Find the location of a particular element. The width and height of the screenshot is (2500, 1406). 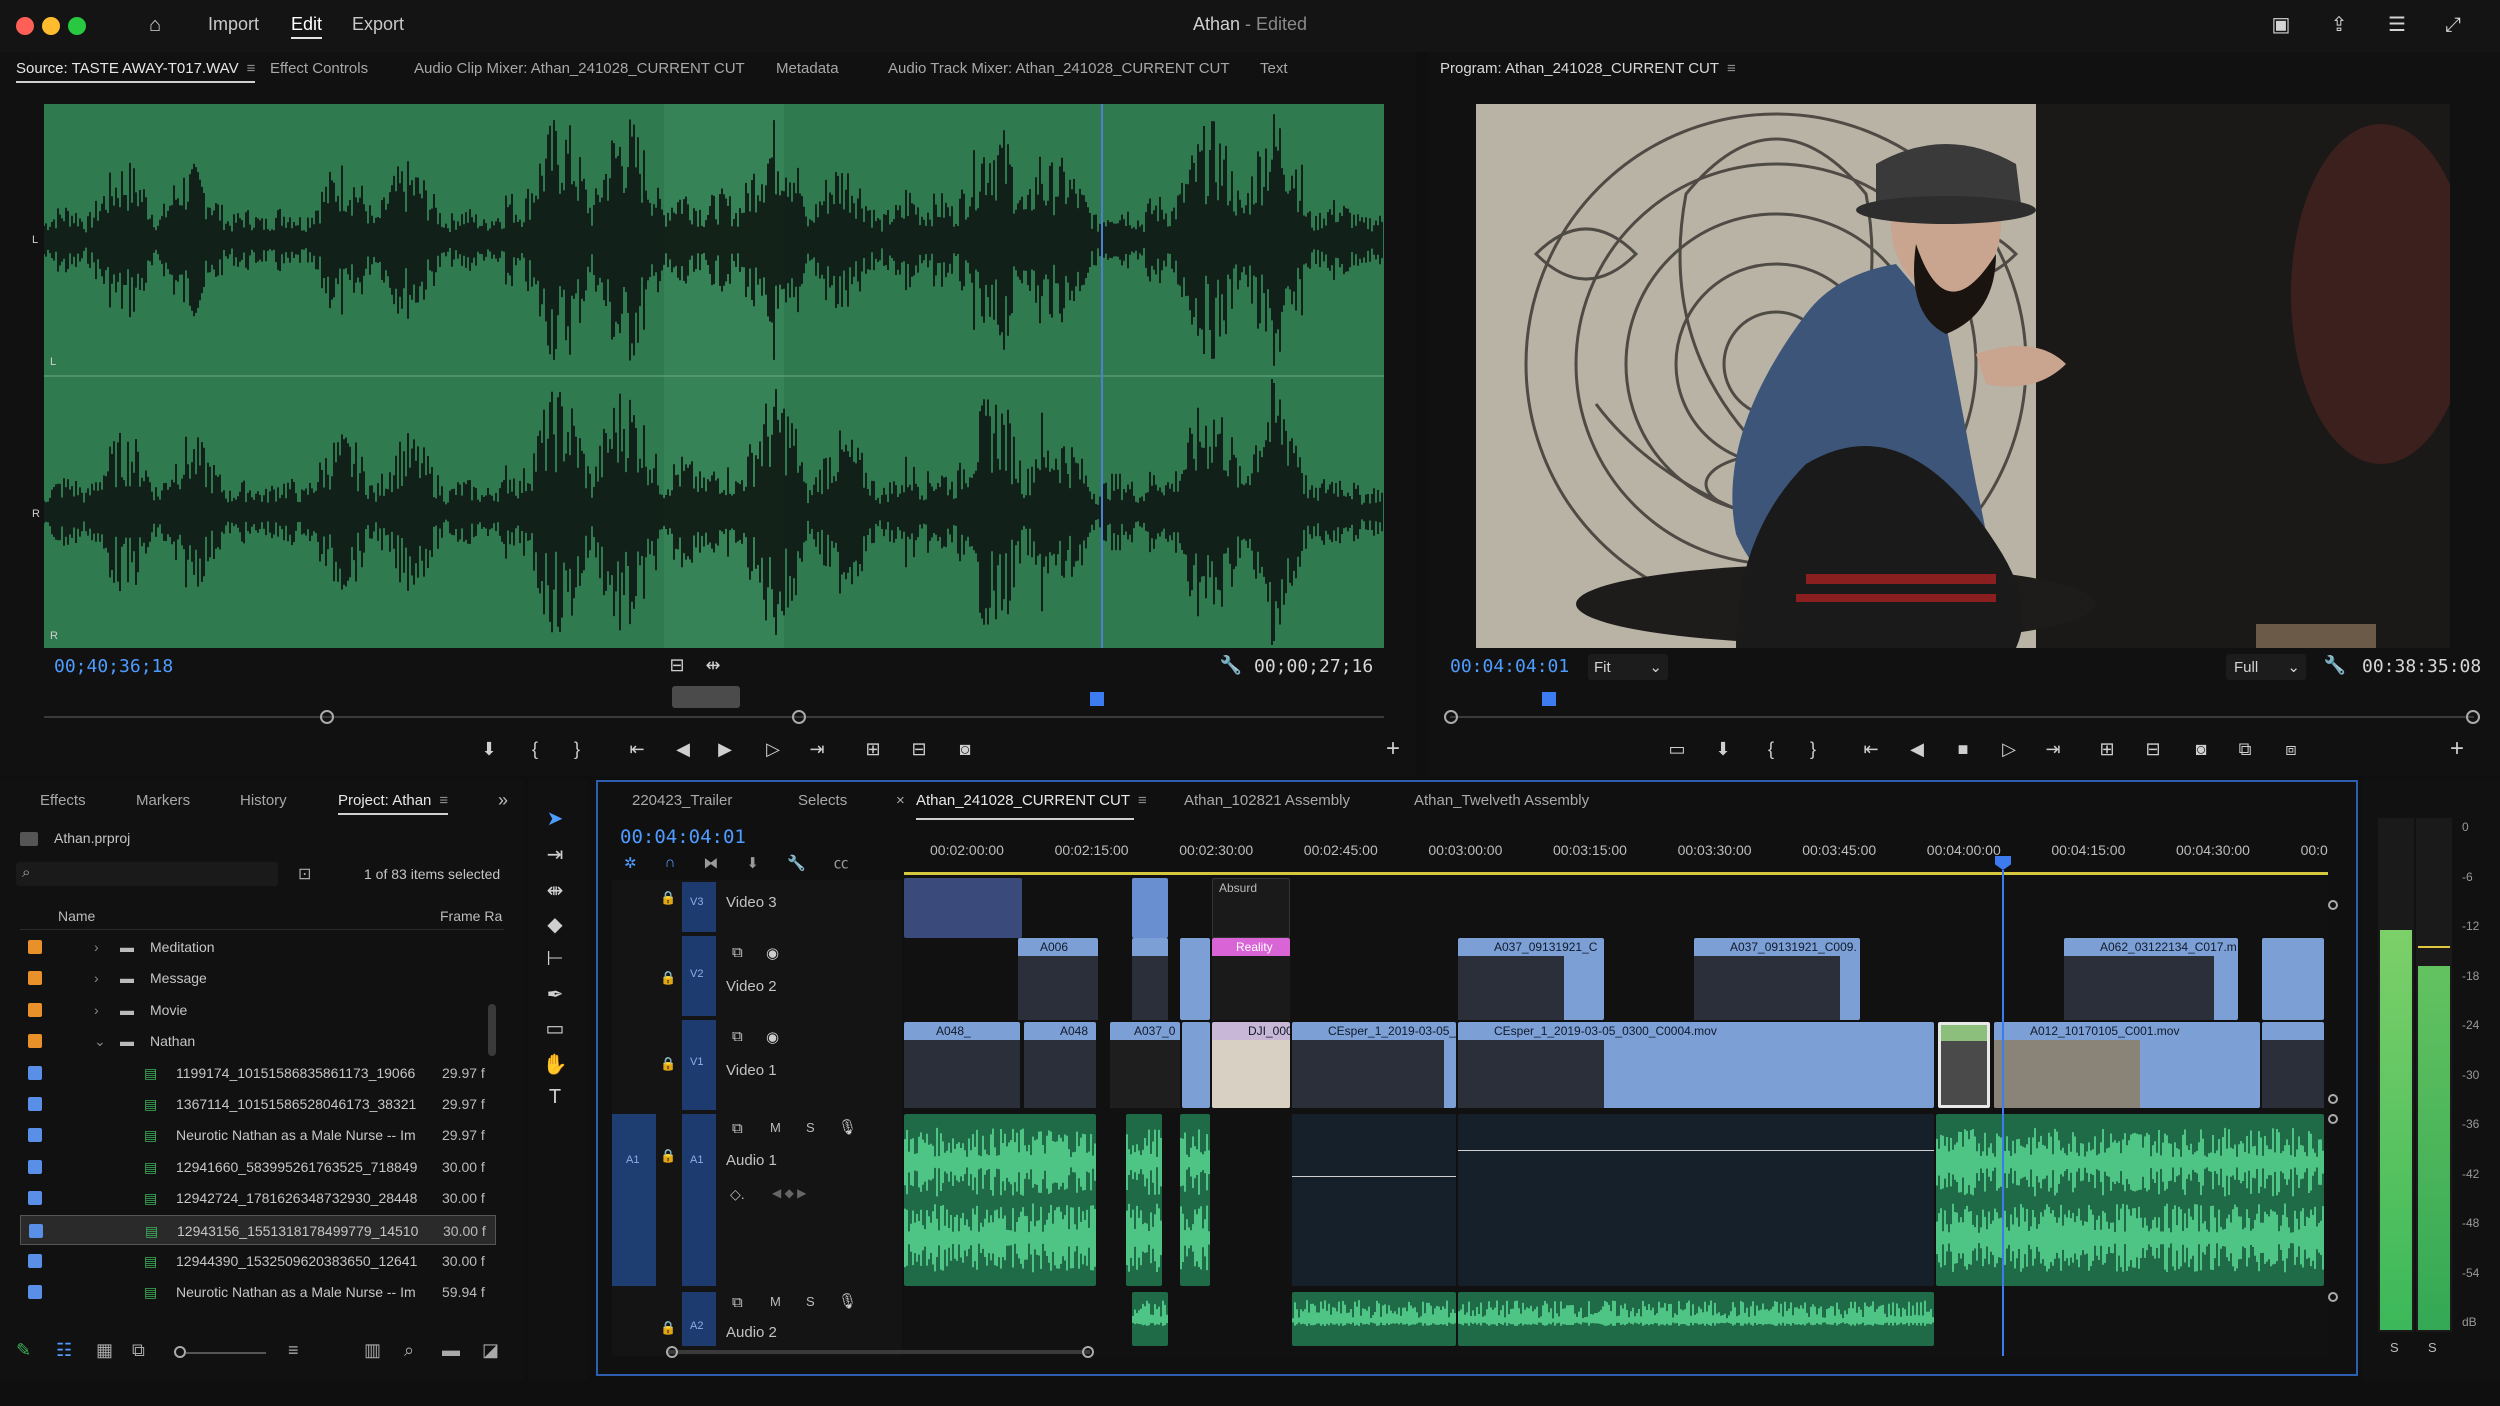

v1-toggle-output-icon: ⧉ is located at coordinates (737, 1036).